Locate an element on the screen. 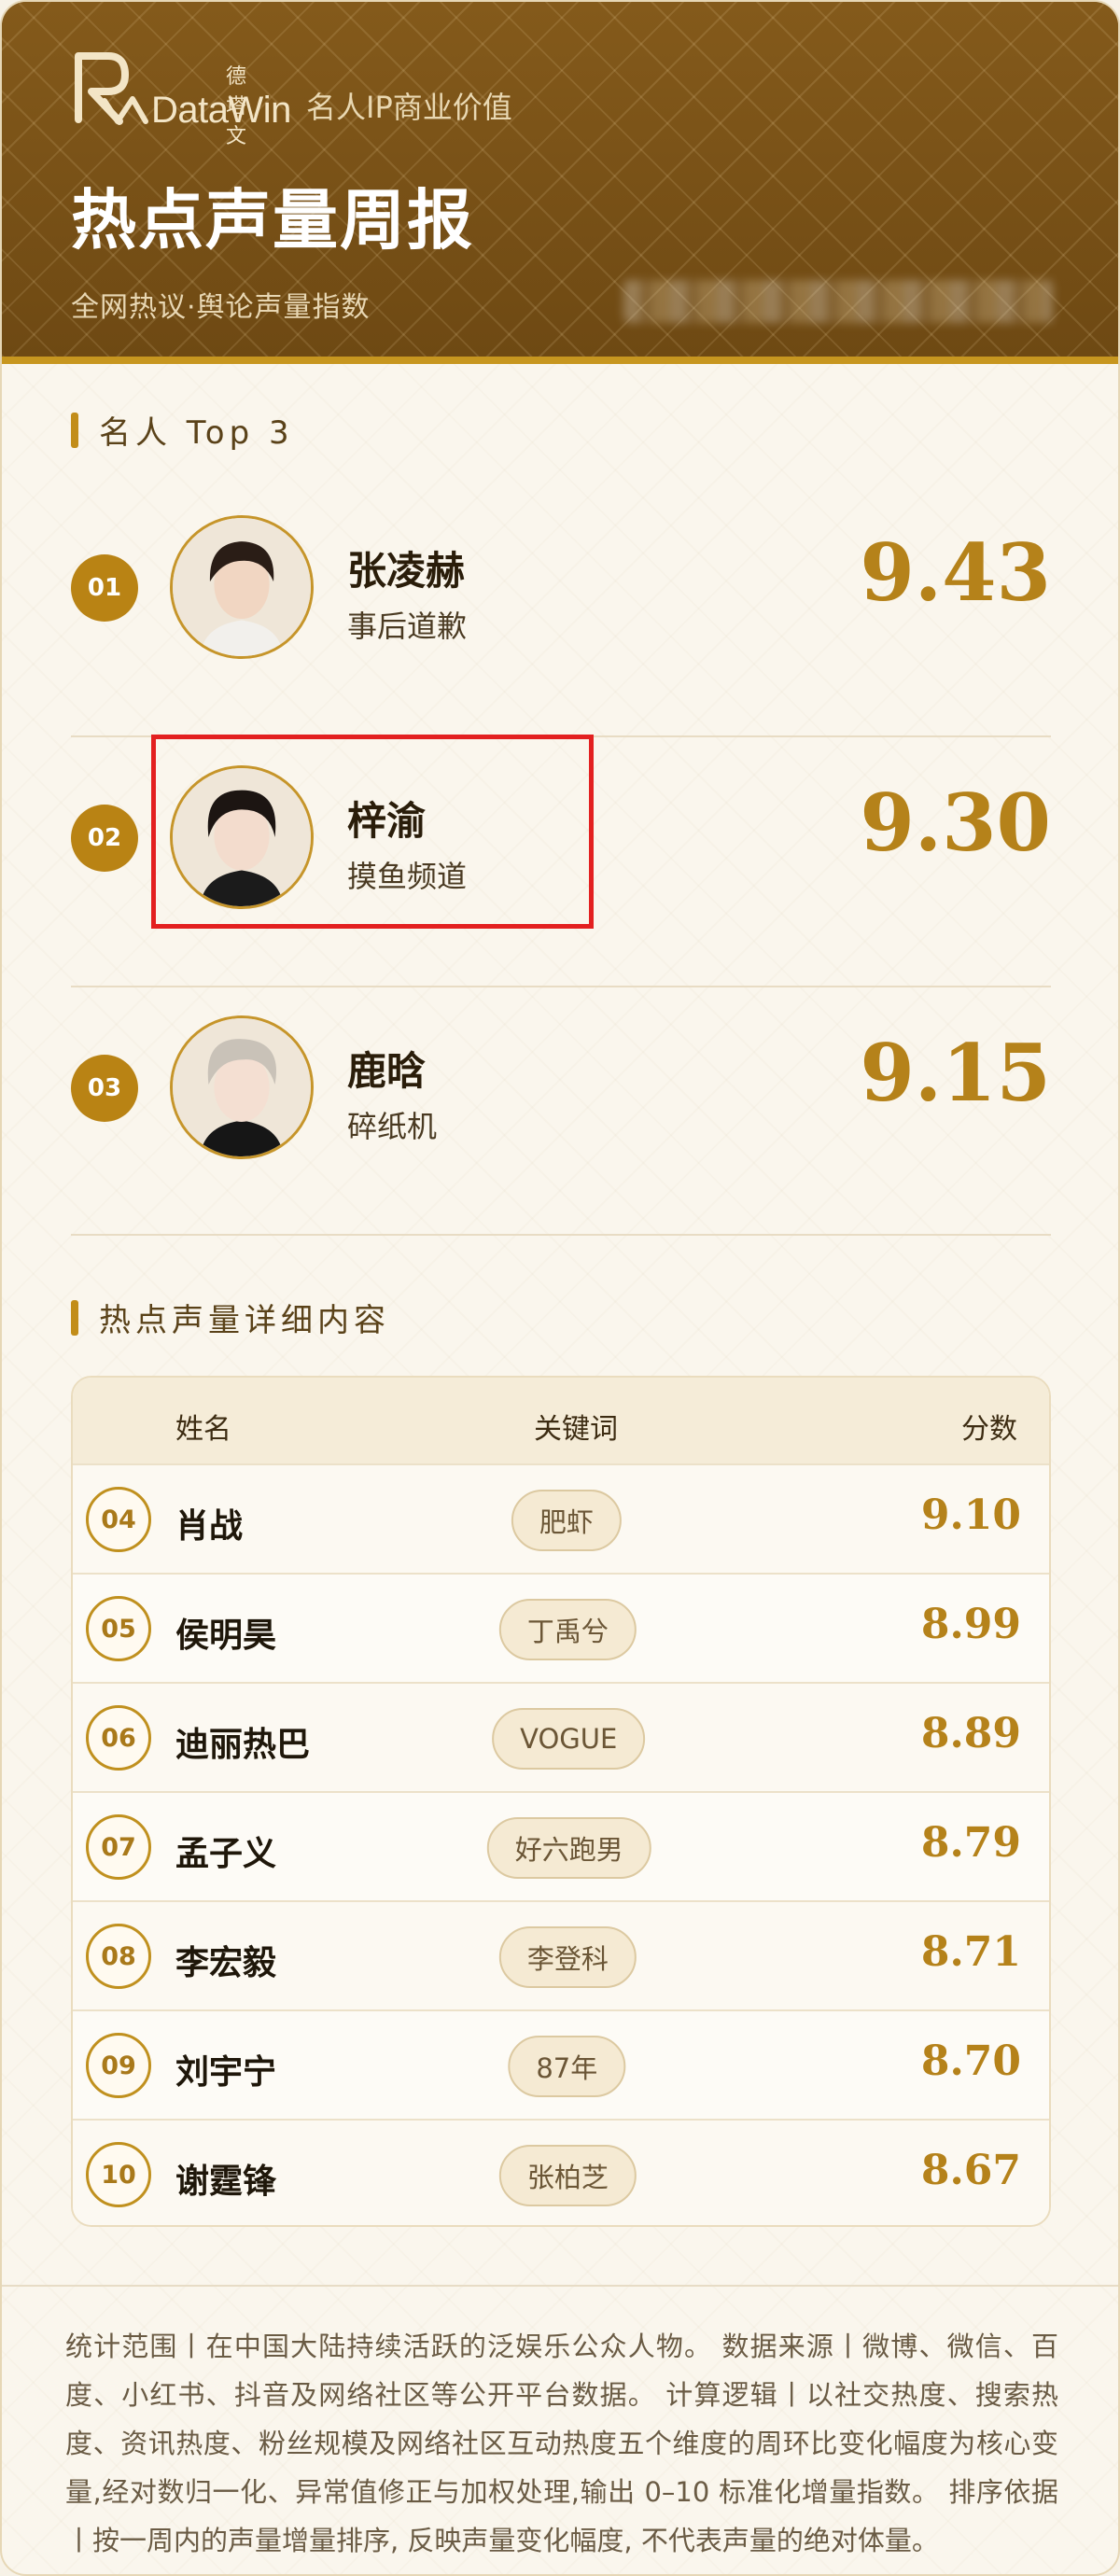  divider is located at coordinates (561, 1235).